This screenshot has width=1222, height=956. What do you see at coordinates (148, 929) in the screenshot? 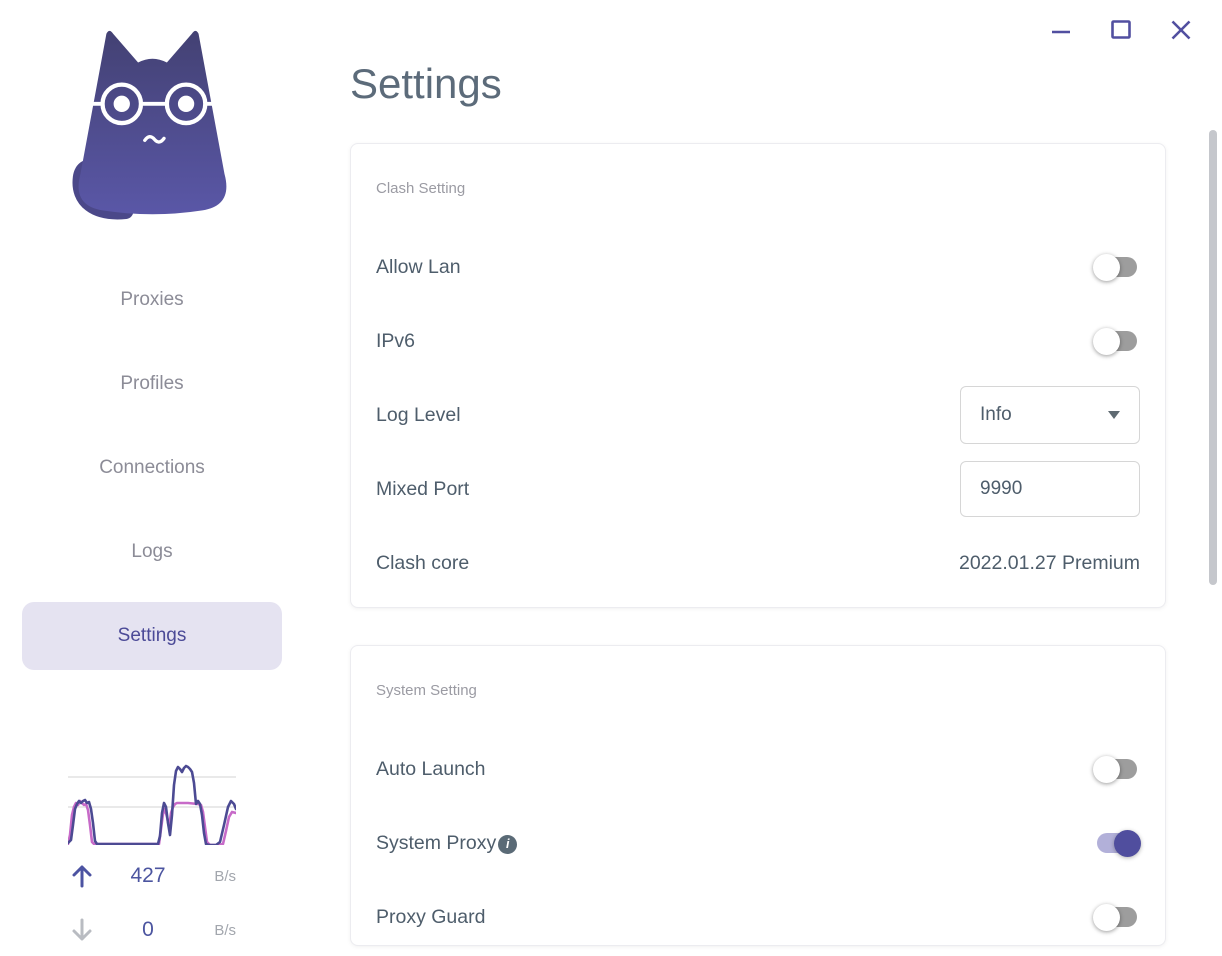
I see `download-speed-value: 0` at bounding box center [148, 929].